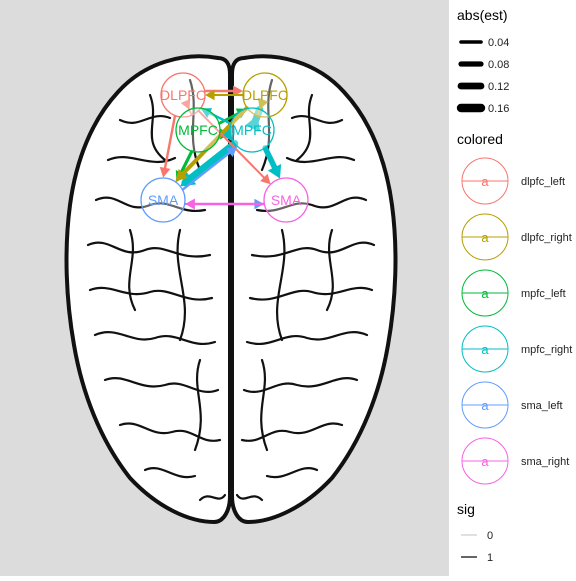 Image resolution: width=576 pixels, height=581 pixels. I want to click on legend-colored-label-dlpfc_right: dlpfc_right, so click(546, 238).